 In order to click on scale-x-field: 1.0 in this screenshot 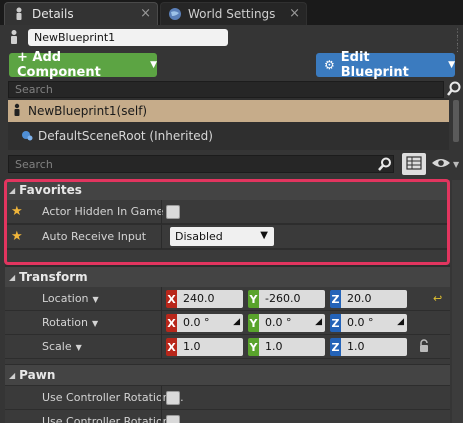, I will do `click(210, 347)`.